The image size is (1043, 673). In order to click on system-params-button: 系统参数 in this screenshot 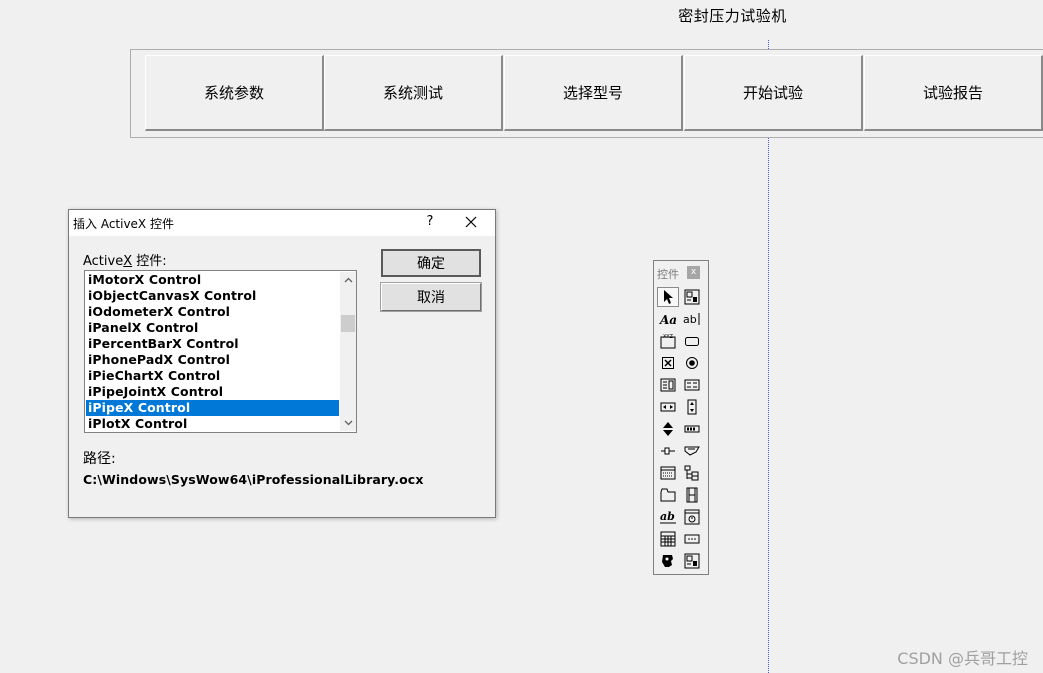, I will do `click(234, 93)`.